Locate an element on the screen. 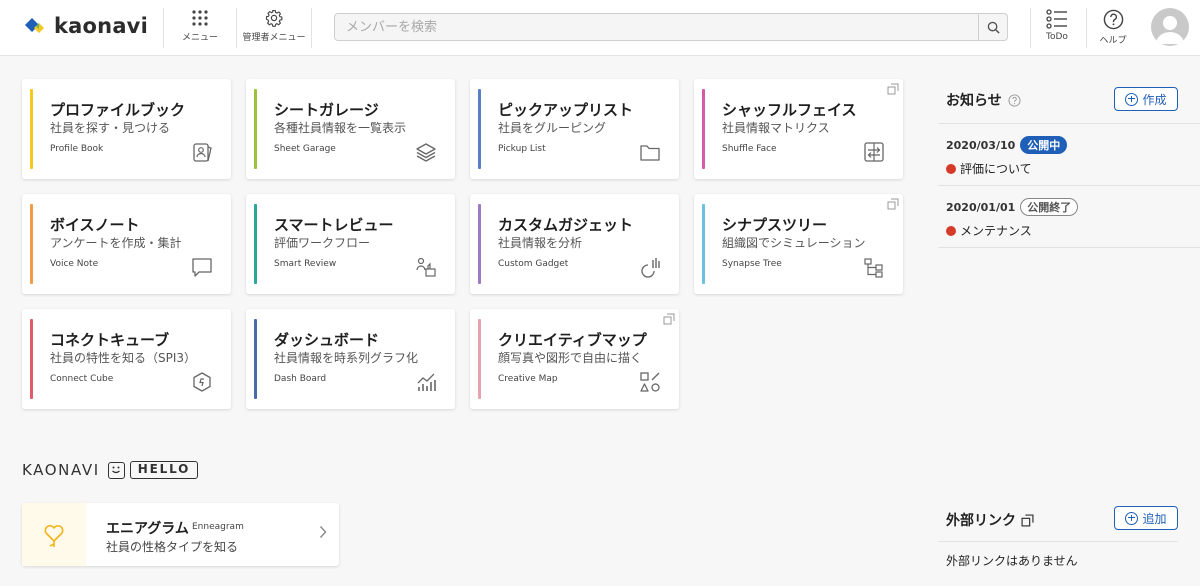  card-connect-cube: コネクトキューブ 社員の特性を知る（SPI3） Connect Cube is located at coordinates (126, 359).